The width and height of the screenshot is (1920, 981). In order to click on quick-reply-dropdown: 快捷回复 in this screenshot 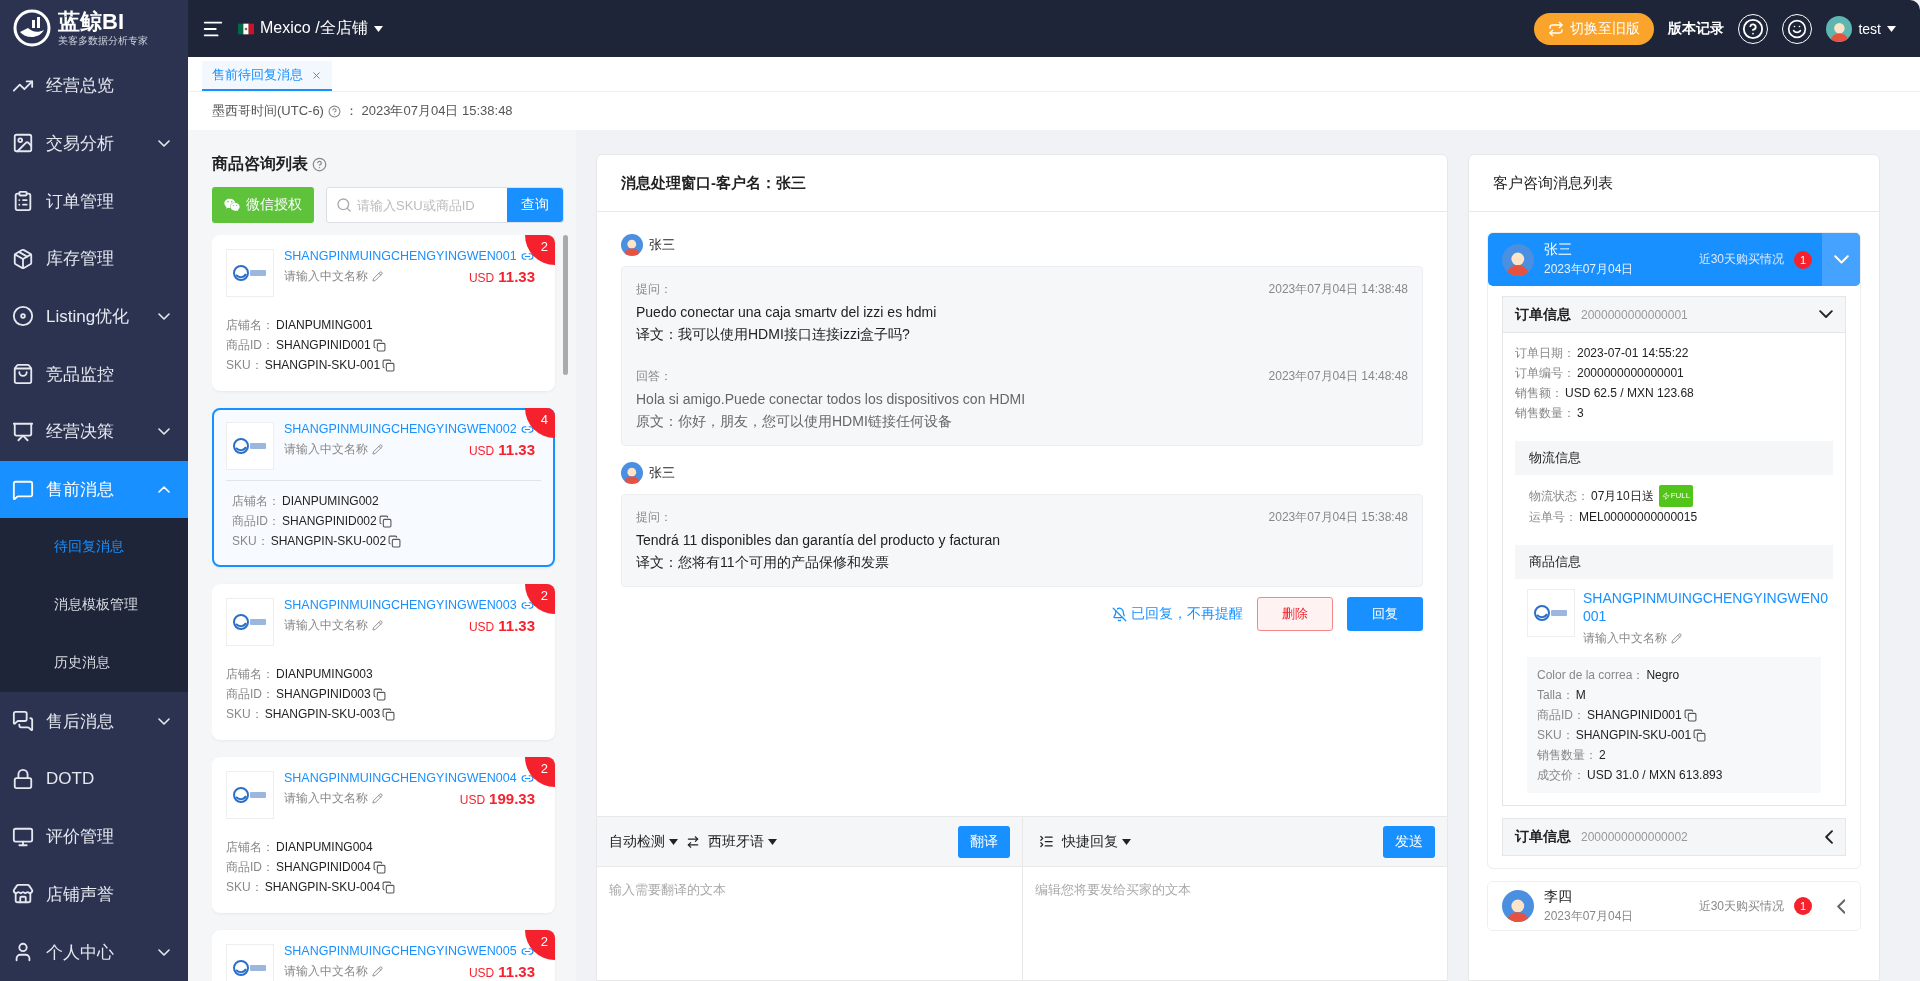, I will do `click(1096, 841)`.